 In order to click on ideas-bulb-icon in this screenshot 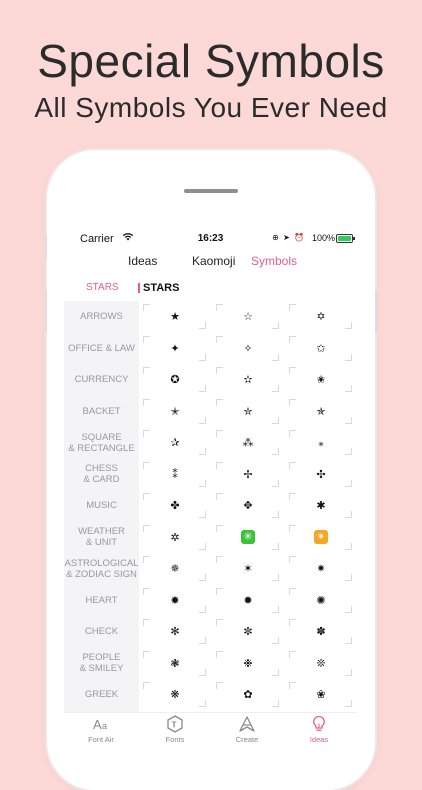, I will do `click(319, 723)`.